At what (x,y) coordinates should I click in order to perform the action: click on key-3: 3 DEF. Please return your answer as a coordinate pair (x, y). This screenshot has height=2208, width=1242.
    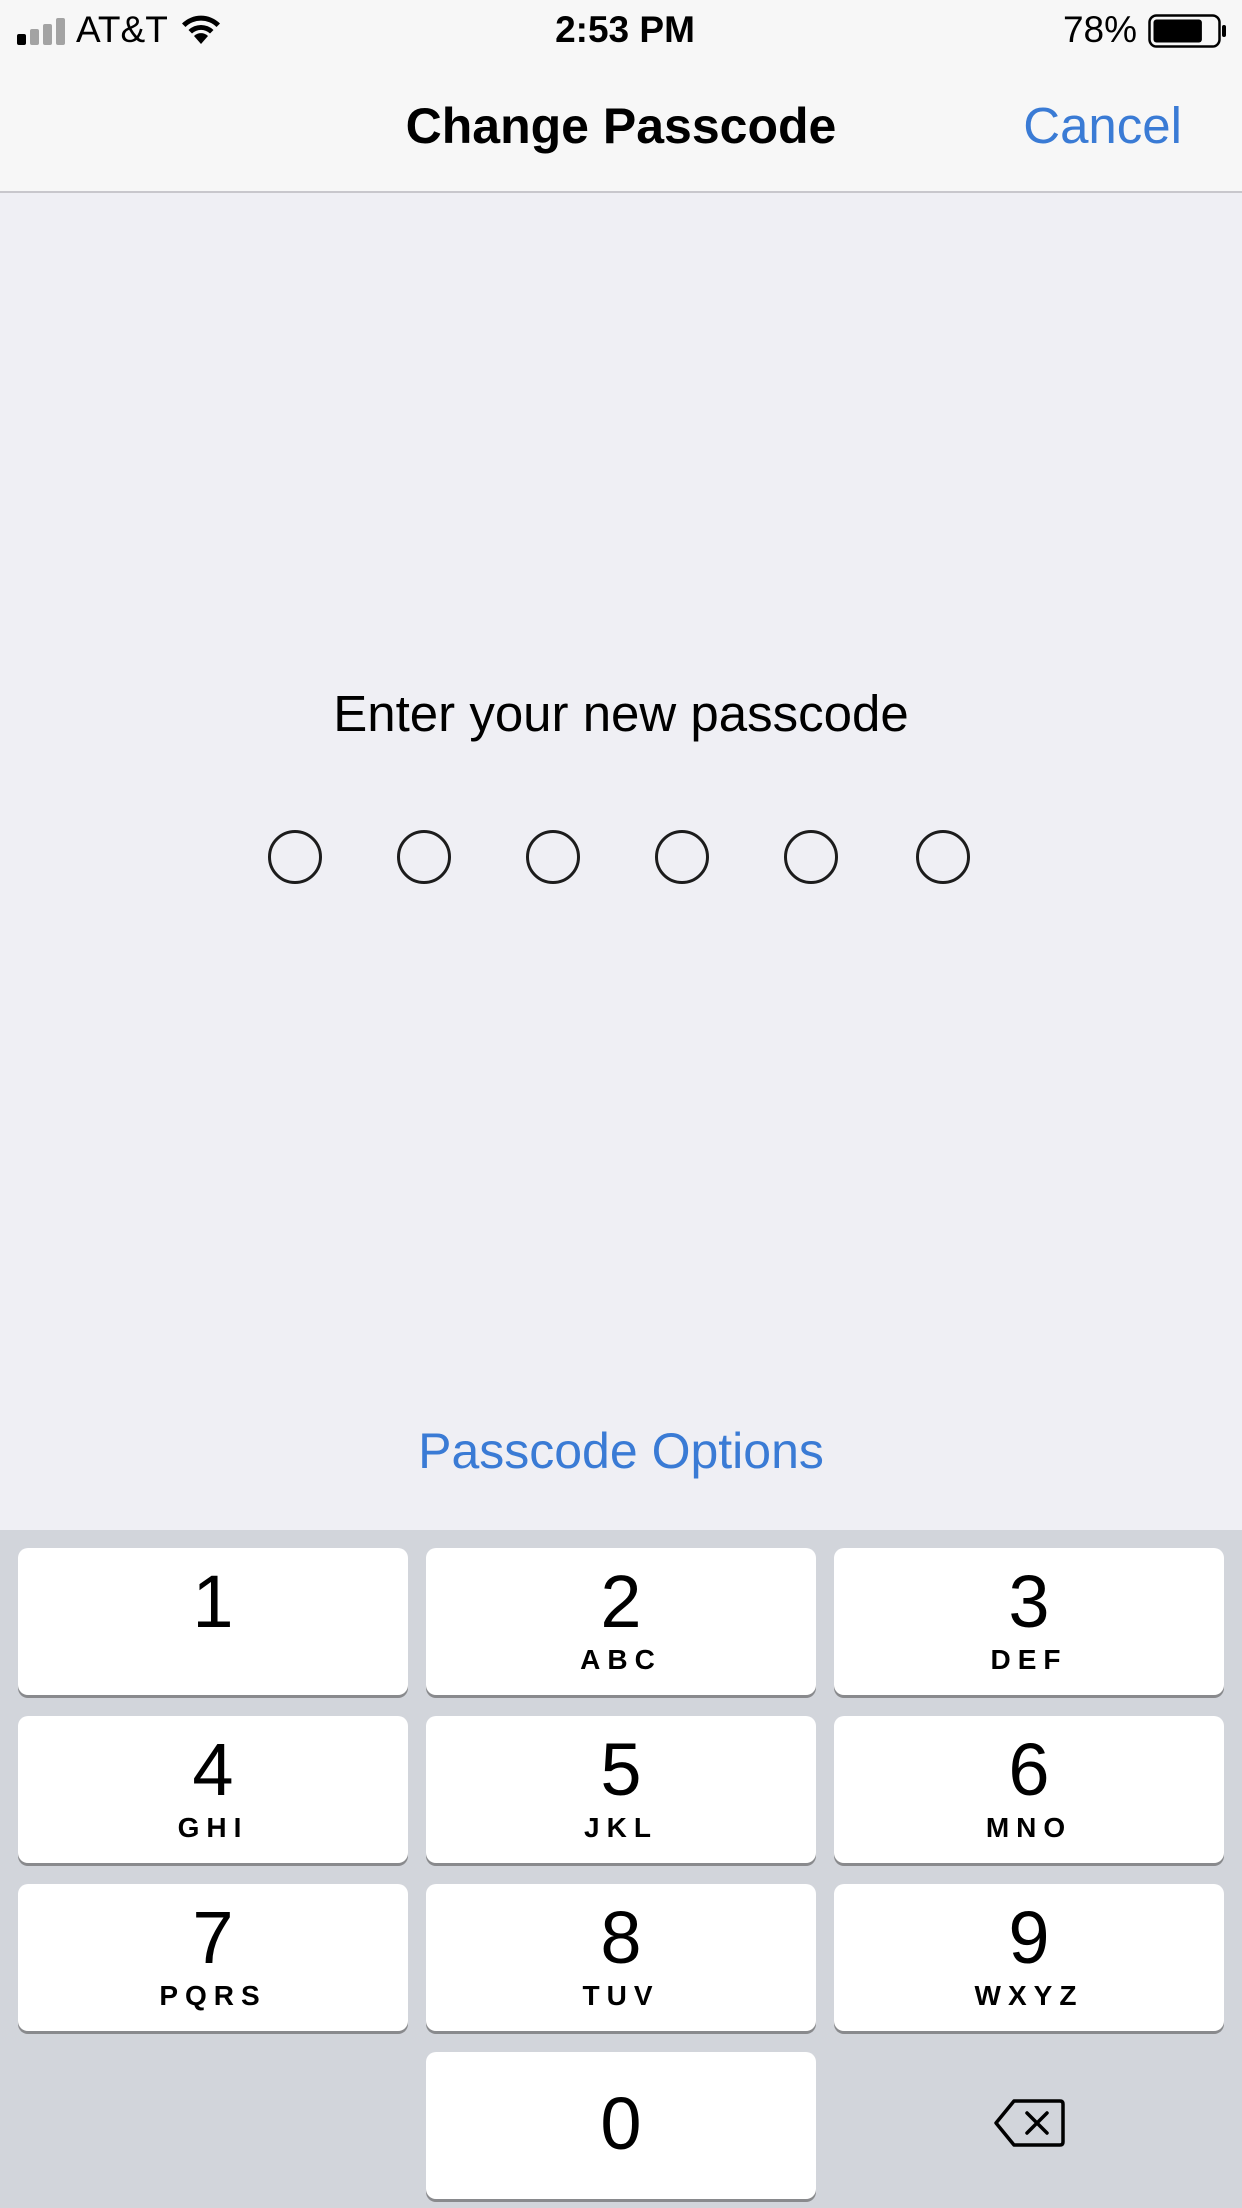
    Looking at the image, I should click on (1029, 1621).